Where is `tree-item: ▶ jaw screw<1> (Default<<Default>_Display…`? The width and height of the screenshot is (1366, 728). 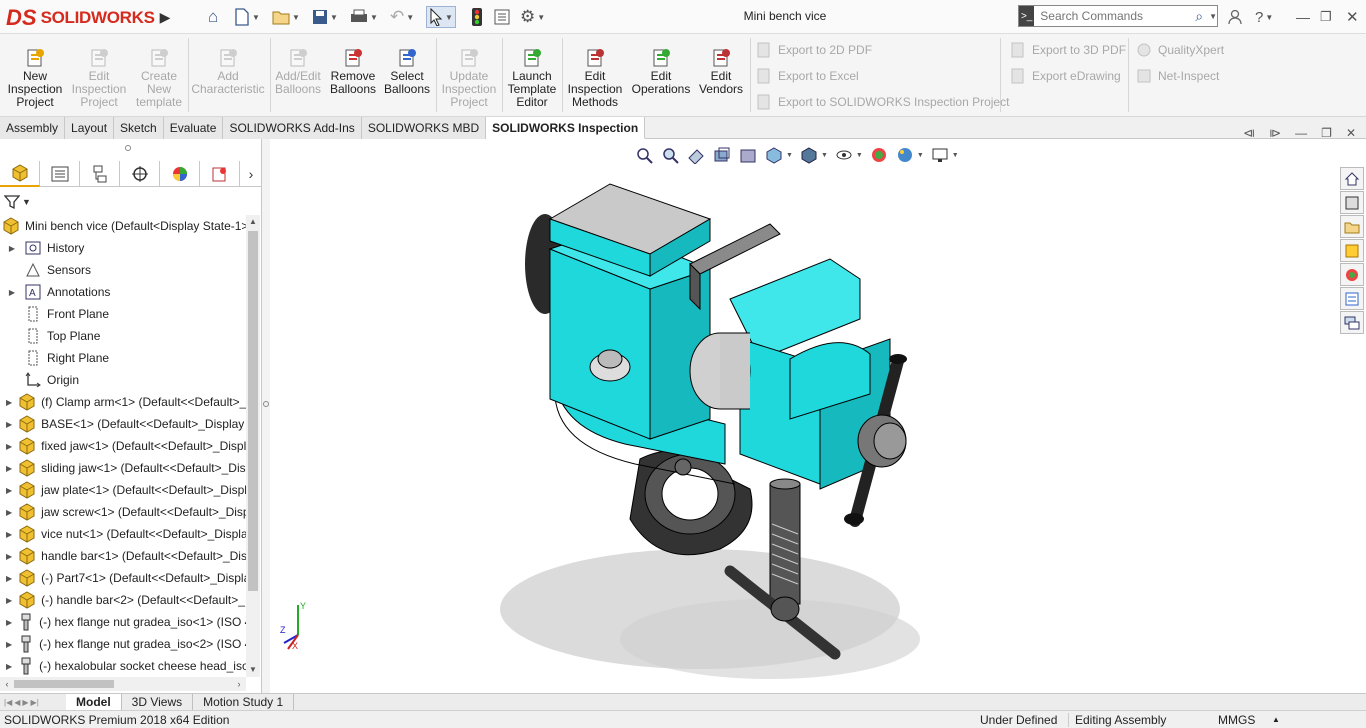 tree-item: ▶ jaw screw<1> (Default<<Default>_Display… is located at coordinates (123, 512).